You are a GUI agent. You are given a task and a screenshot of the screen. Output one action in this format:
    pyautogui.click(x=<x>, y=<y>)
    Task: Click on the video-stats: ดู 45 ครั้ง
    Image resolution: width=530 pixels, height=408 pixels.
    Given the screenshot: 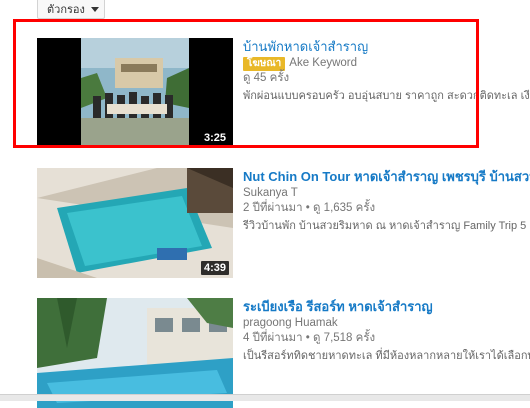 What is the action you would take?
    pyautogui.click(x=266, y=78)
    